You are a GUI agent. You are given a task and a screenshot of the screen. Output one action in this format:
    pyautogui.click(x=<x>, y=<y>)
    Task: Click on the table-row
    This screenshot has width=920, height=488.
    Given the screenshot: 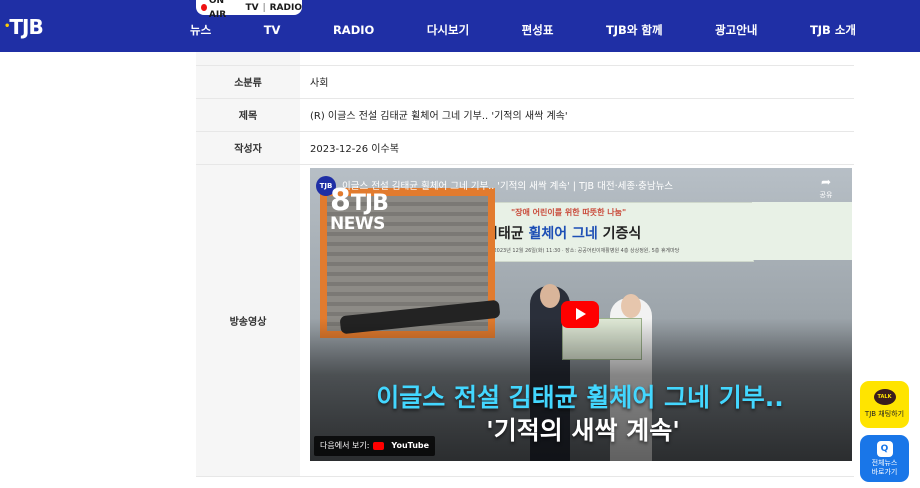 What is the action you would take?
    pyautogui.click(x=525, y=59)
    